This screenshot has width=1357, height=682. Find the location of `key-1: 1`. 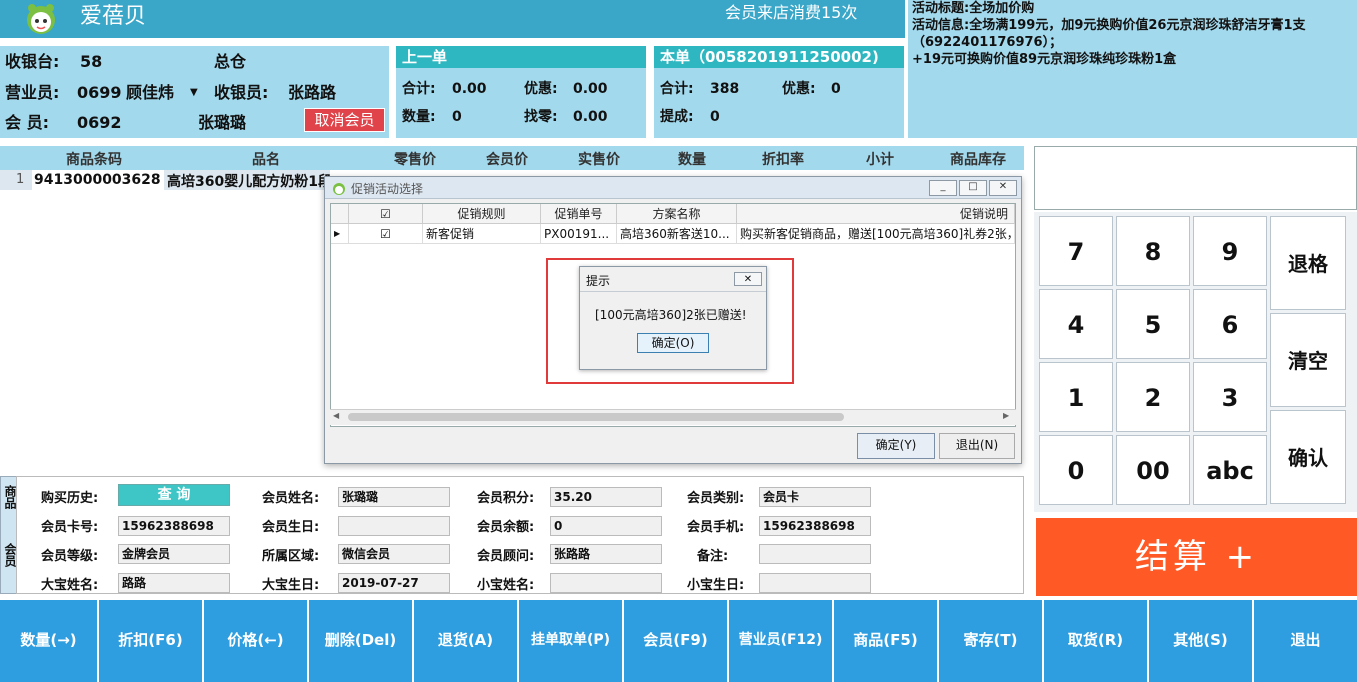

key-1: 1 is located at coordinates (1076, 397).